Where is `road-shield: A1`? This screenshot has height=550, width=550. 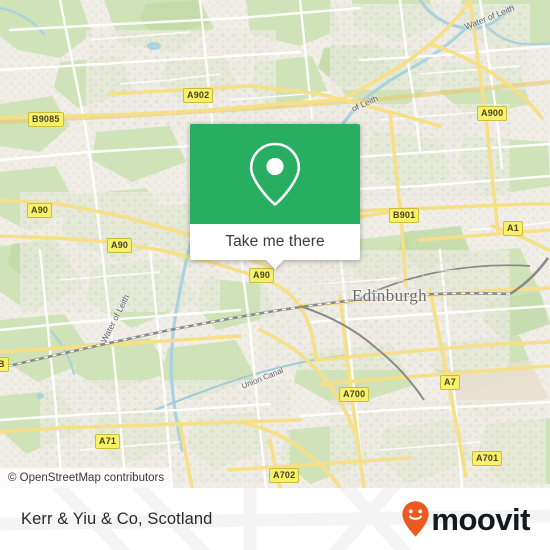 road-shield: A1 is located at coordinates (513, 228).